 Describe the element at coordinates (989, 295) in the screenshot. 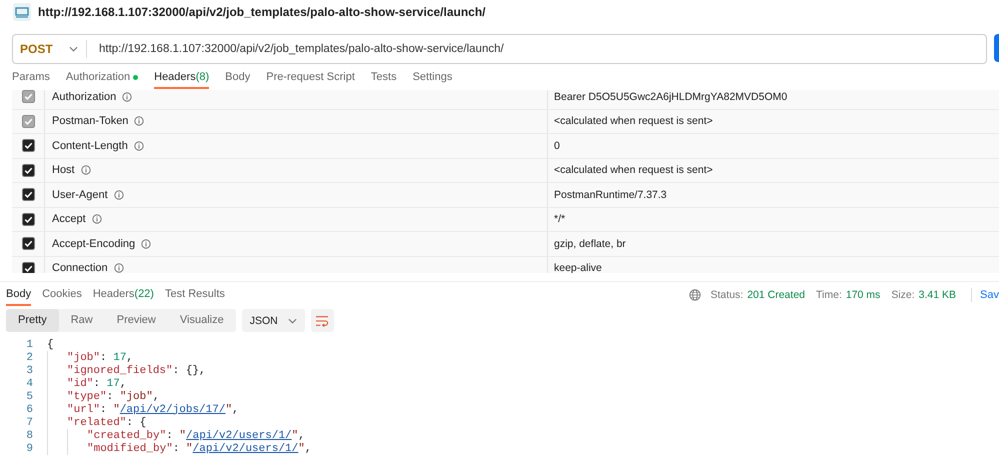

I see `save-link: Sav` at that location.